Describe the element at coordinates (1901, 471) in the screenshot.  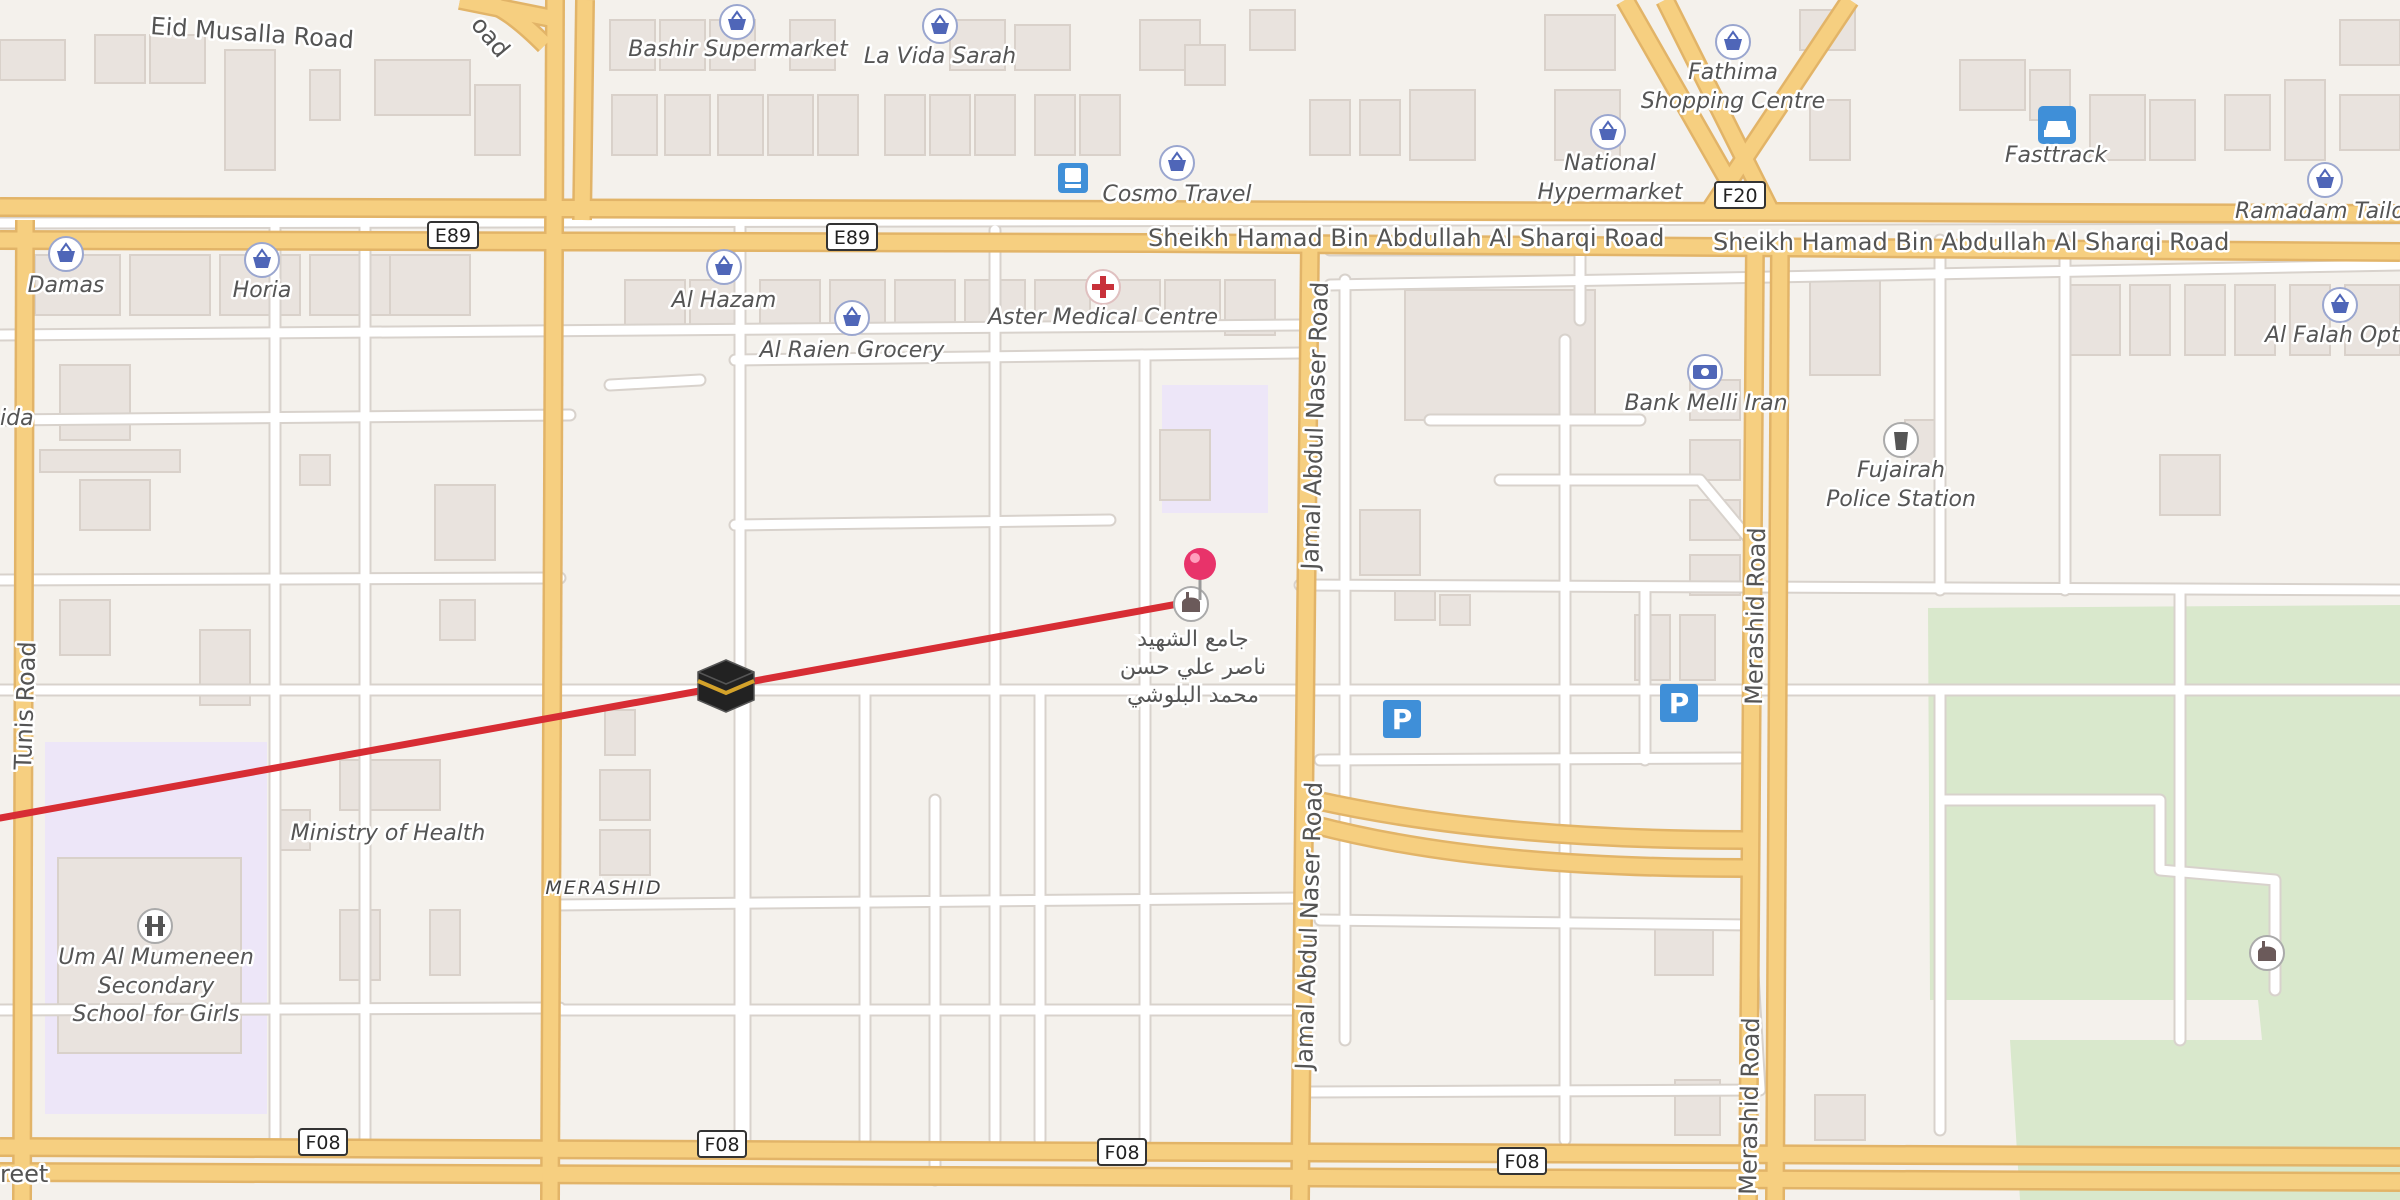
I see `poi-label-police-1: Fujairah` at that location.